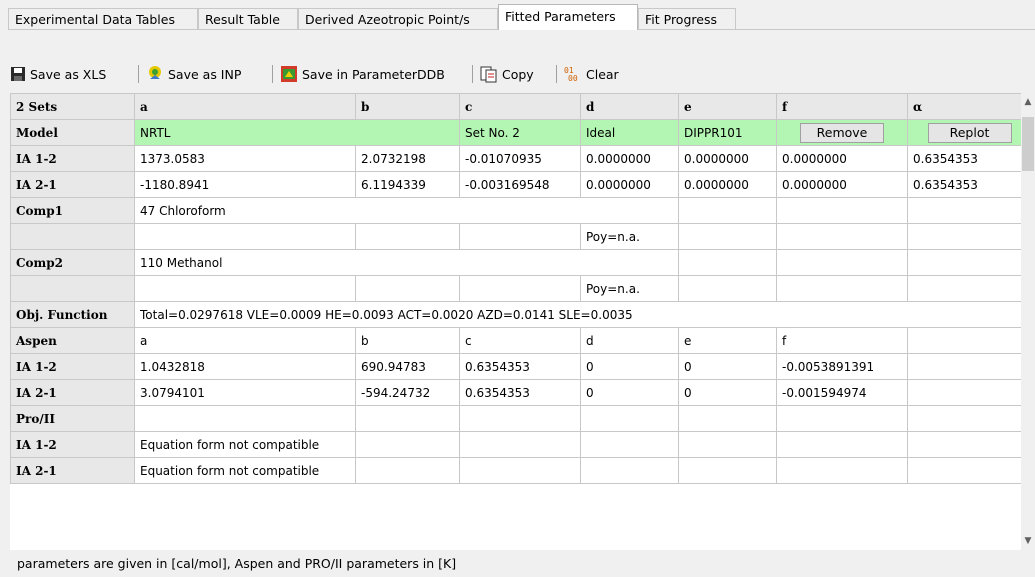 Image resolution: width=1035 pixels, height=577 pixels. I want to click on table-cell: 2.0732198, so click(407, 158).